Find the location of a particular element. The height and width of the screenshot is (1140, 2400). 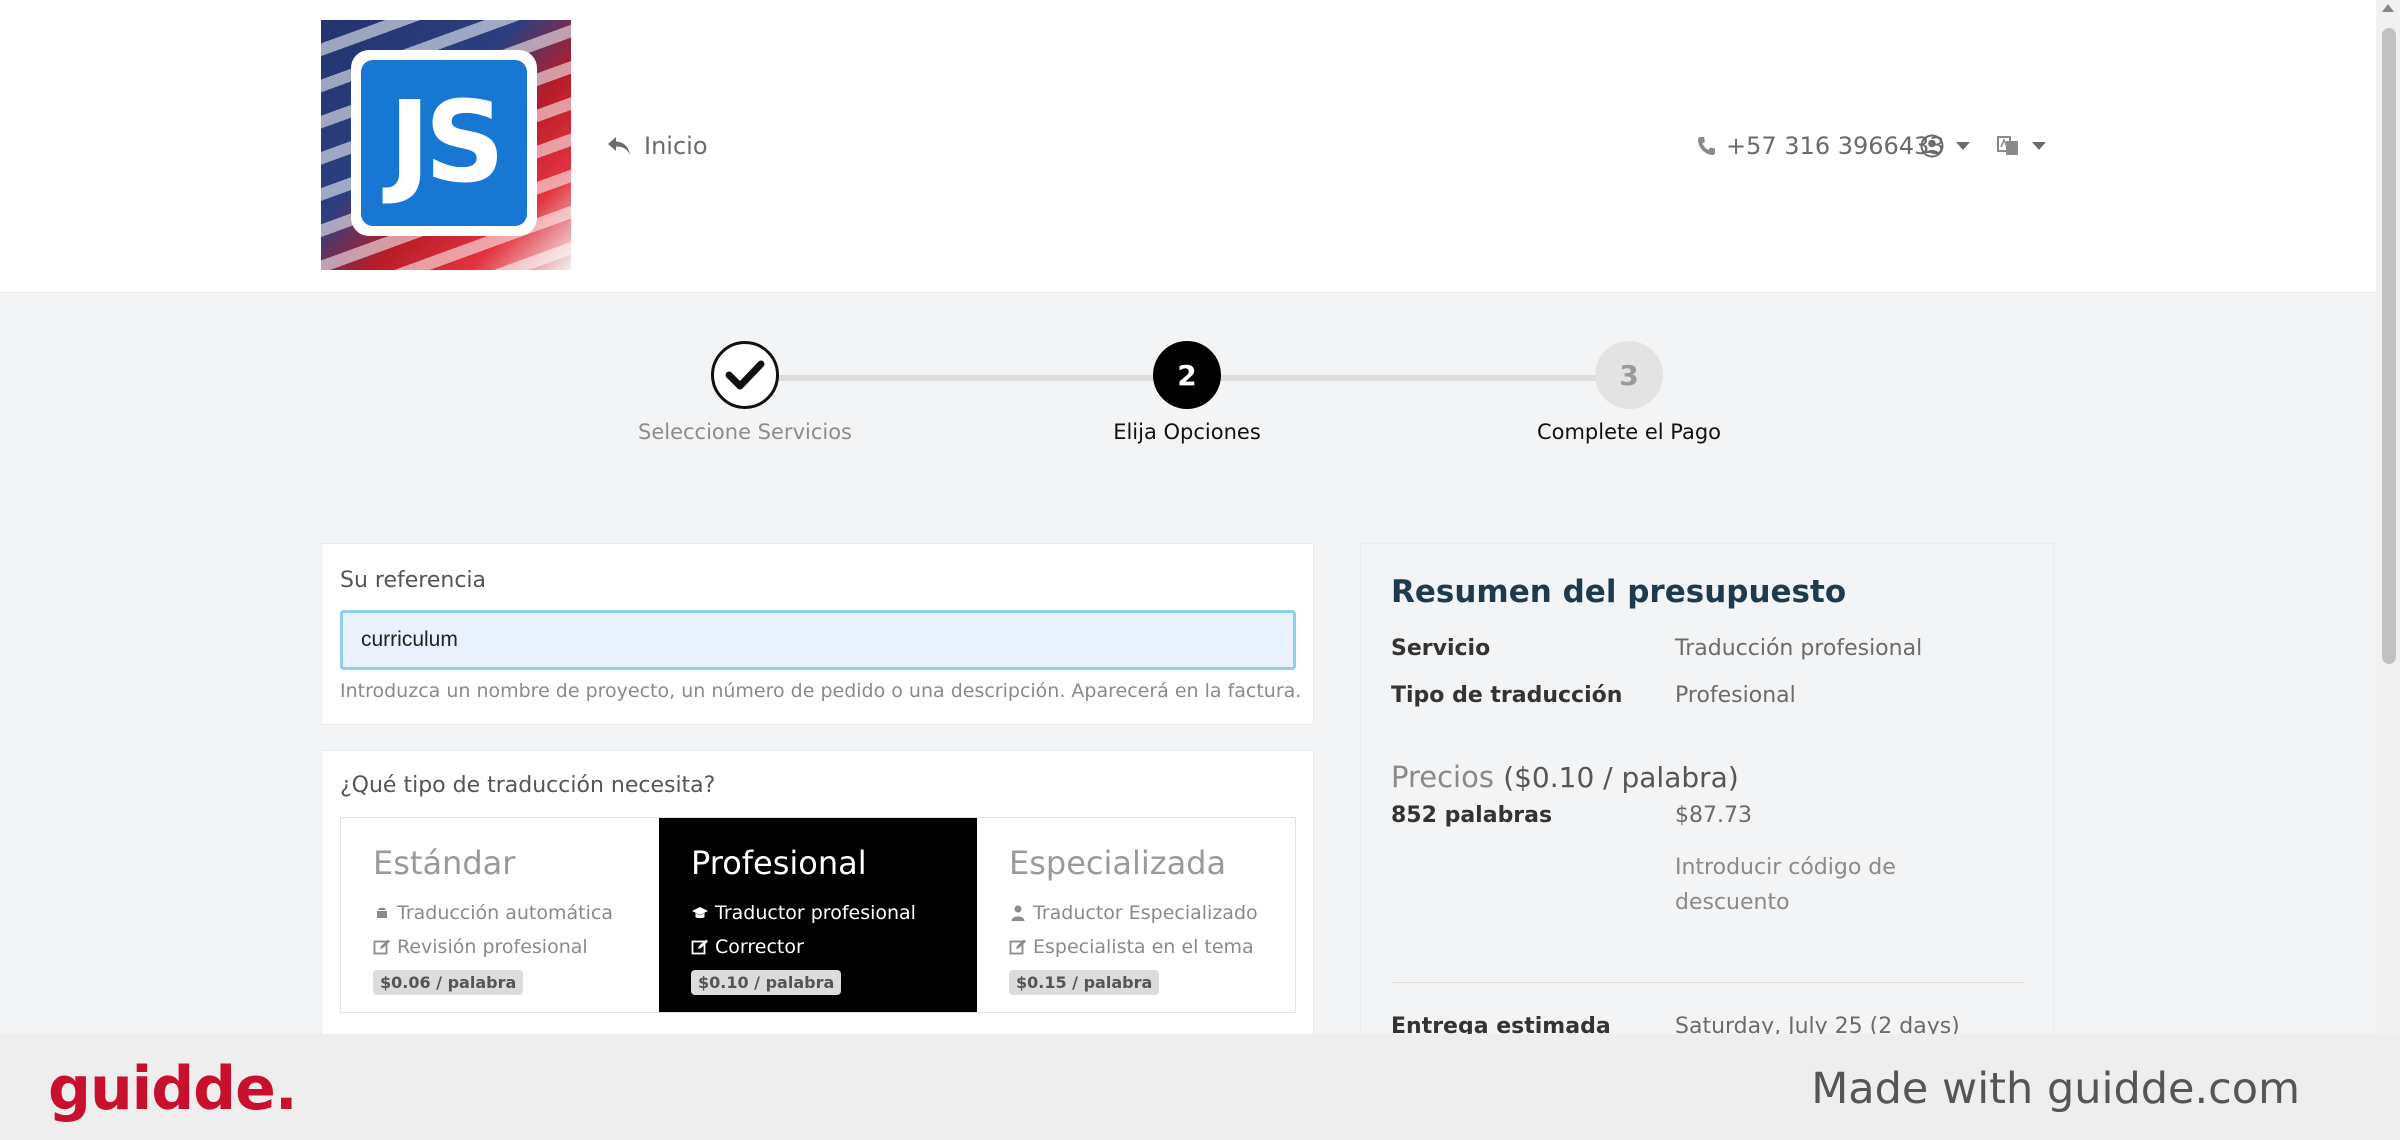

option-title: Profesional is located at coordinates (779, 863).